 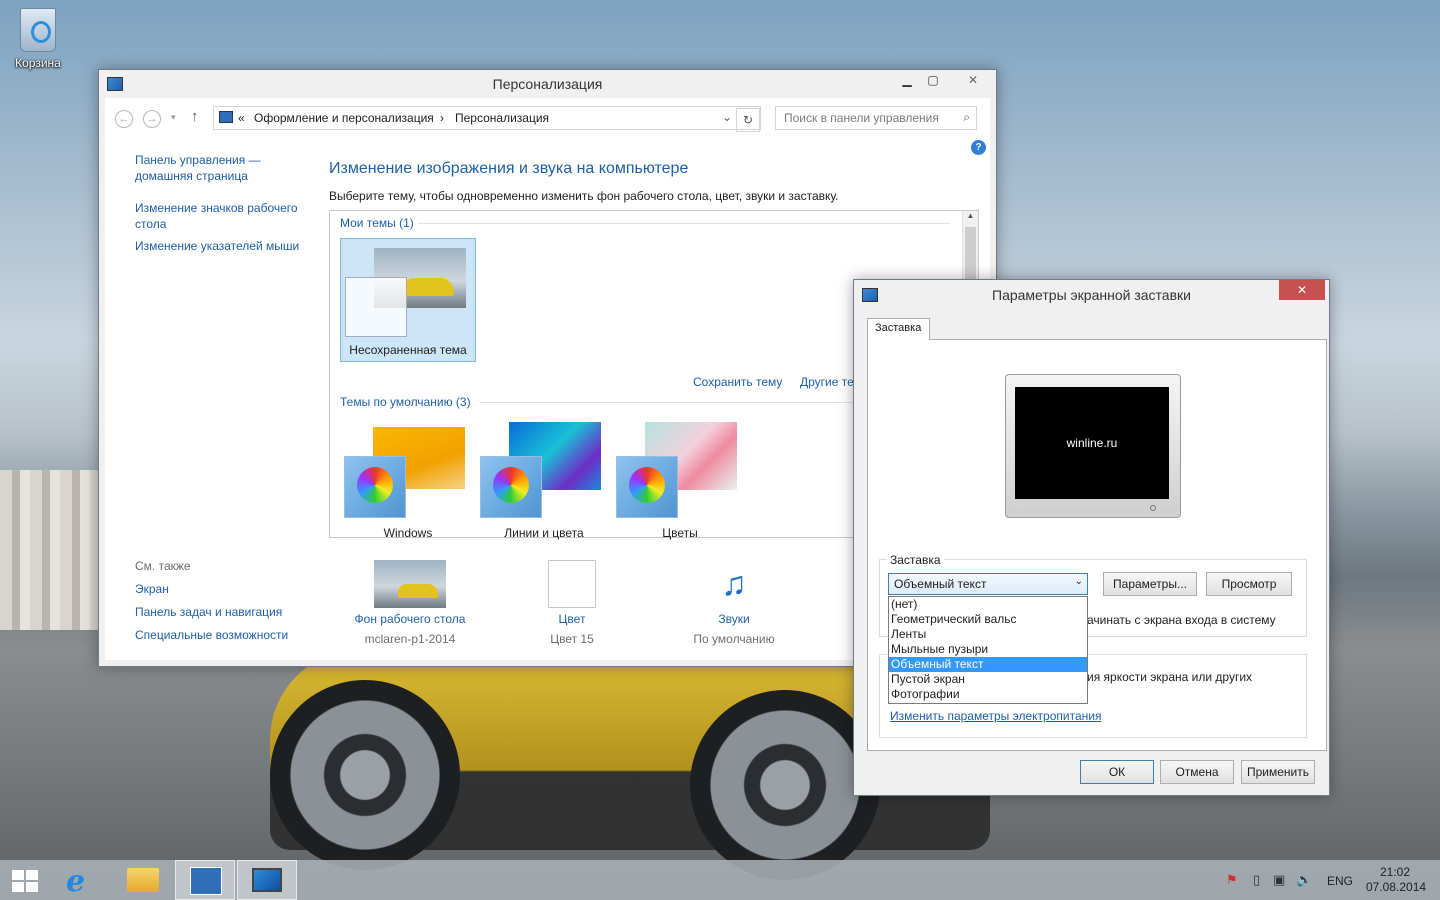 What do you see at coordinates (408, 533) in the screenshot?
I see `theme-name: Windows` at bounding box center [408, 533].